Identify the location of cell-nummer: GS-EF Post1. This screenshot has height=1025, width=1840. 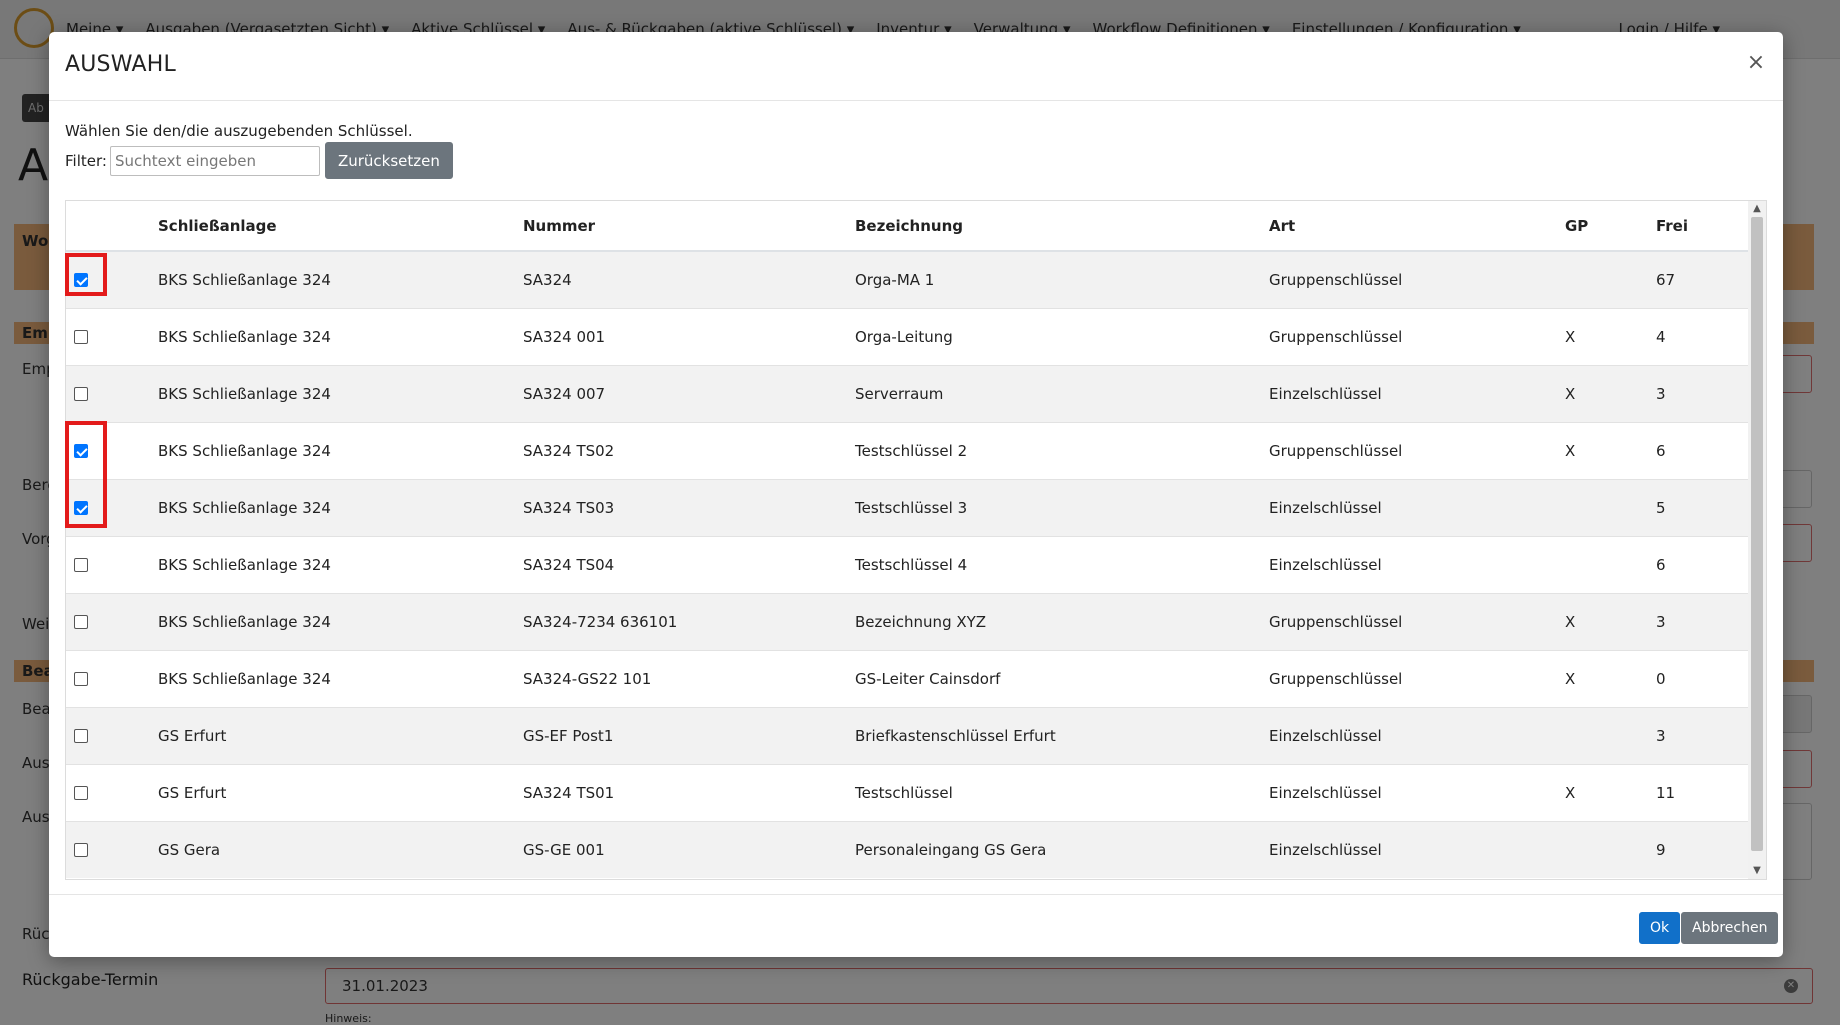
(685, 735).